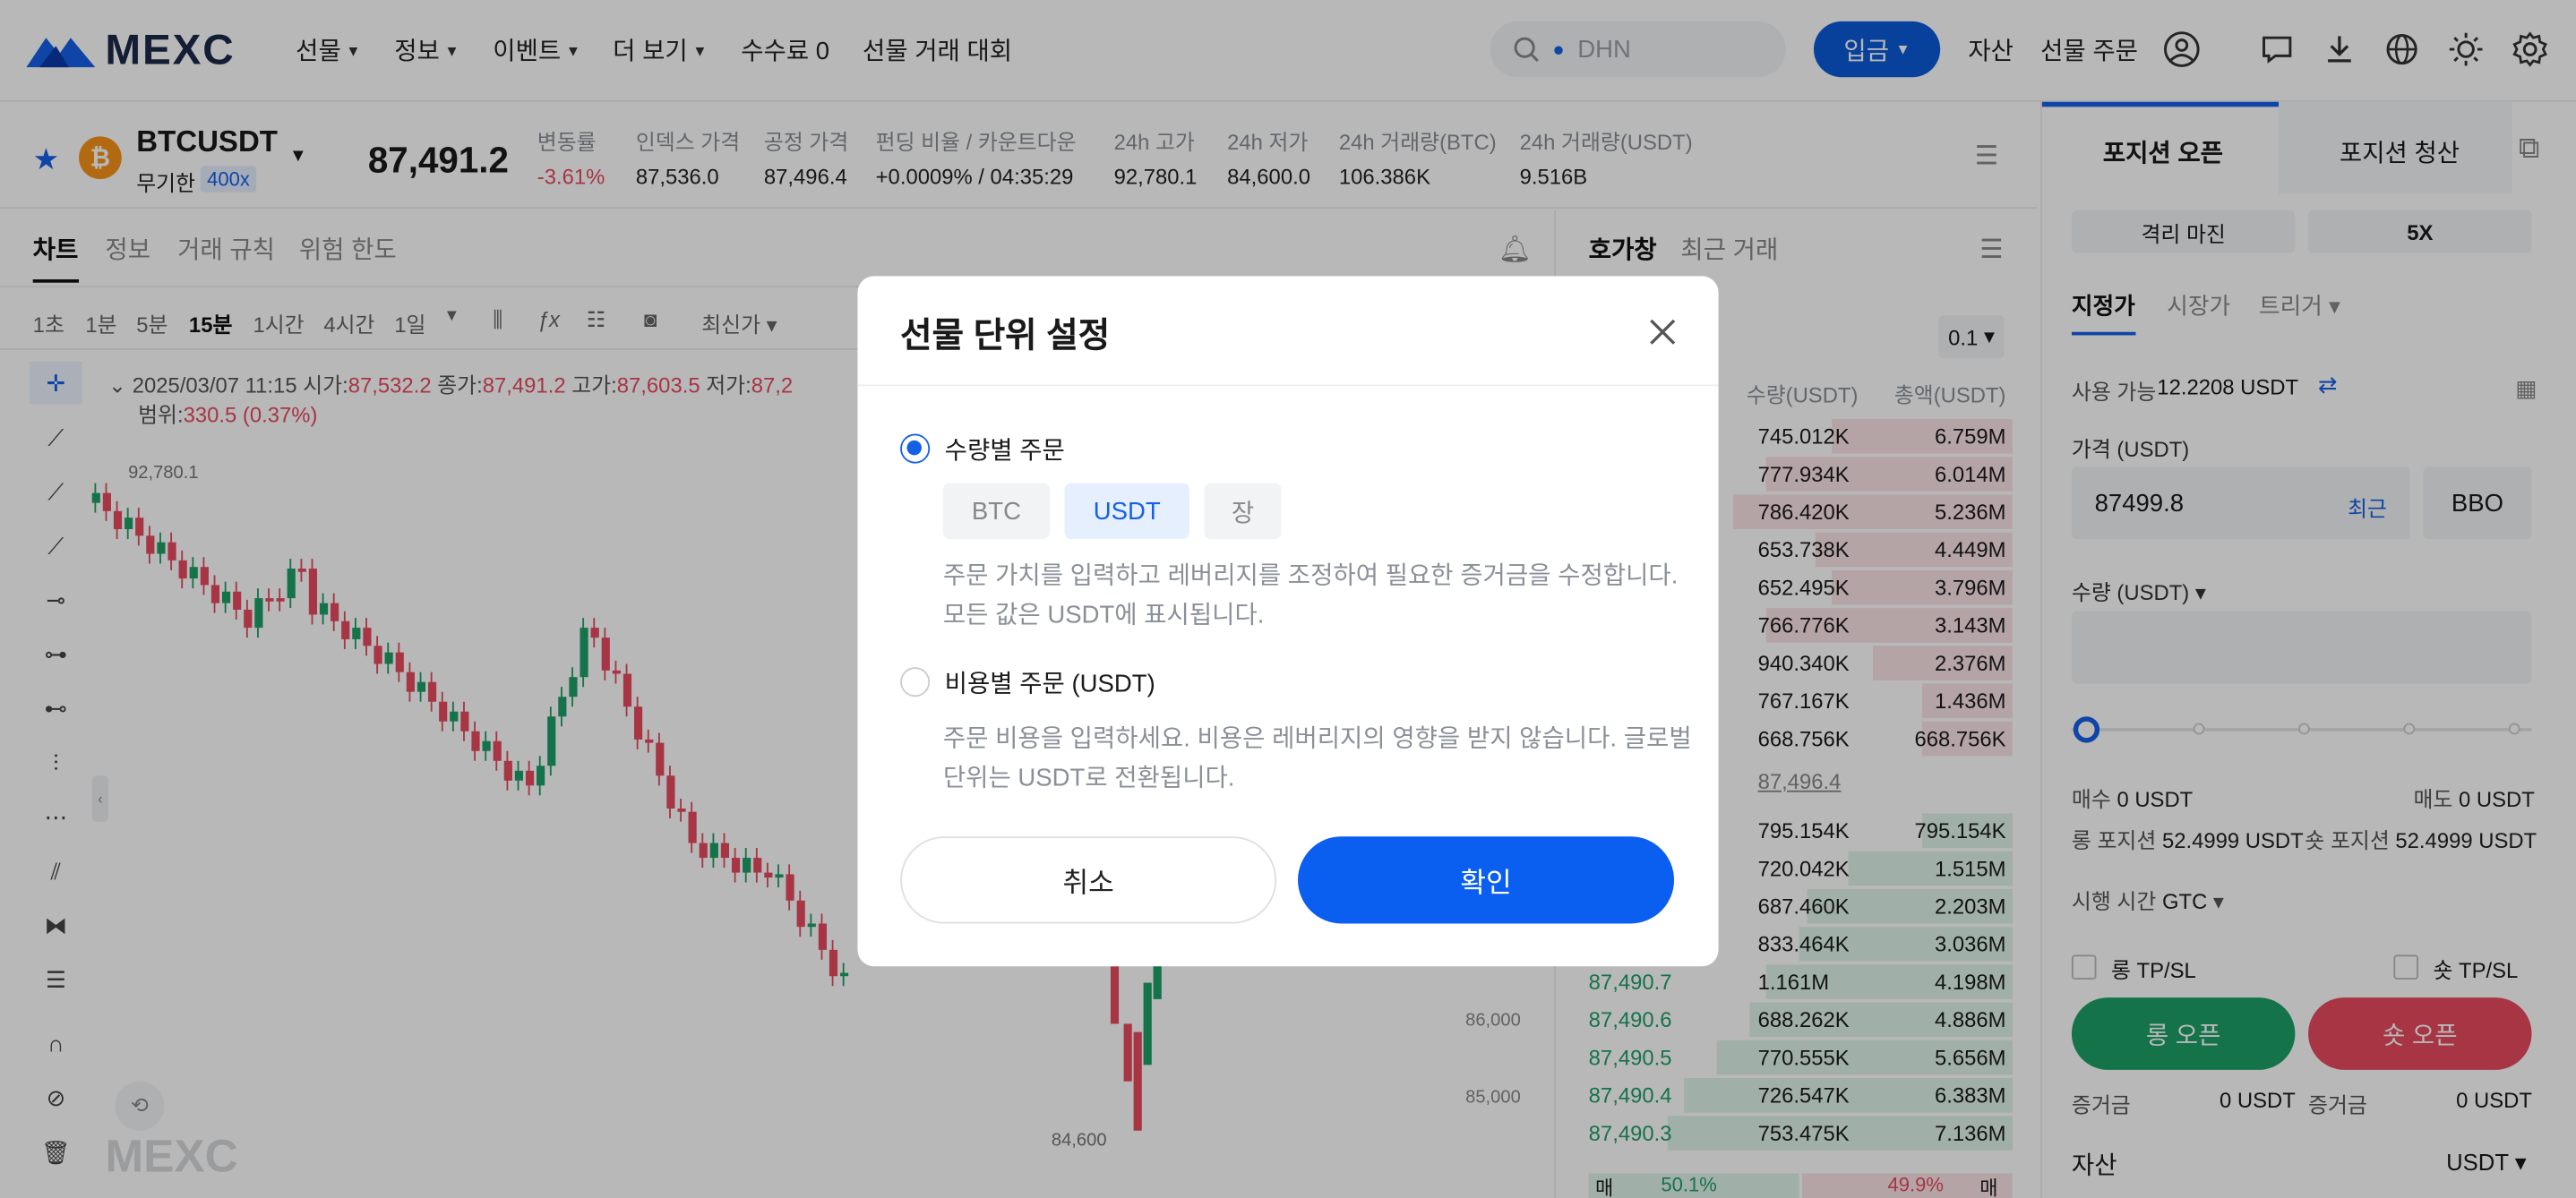 This screenshot has width=2576, height=1198. Describe the element at coordinates (1126, 511) in the screenshot. I see `unit-usdt-chip: USDT` at that location.